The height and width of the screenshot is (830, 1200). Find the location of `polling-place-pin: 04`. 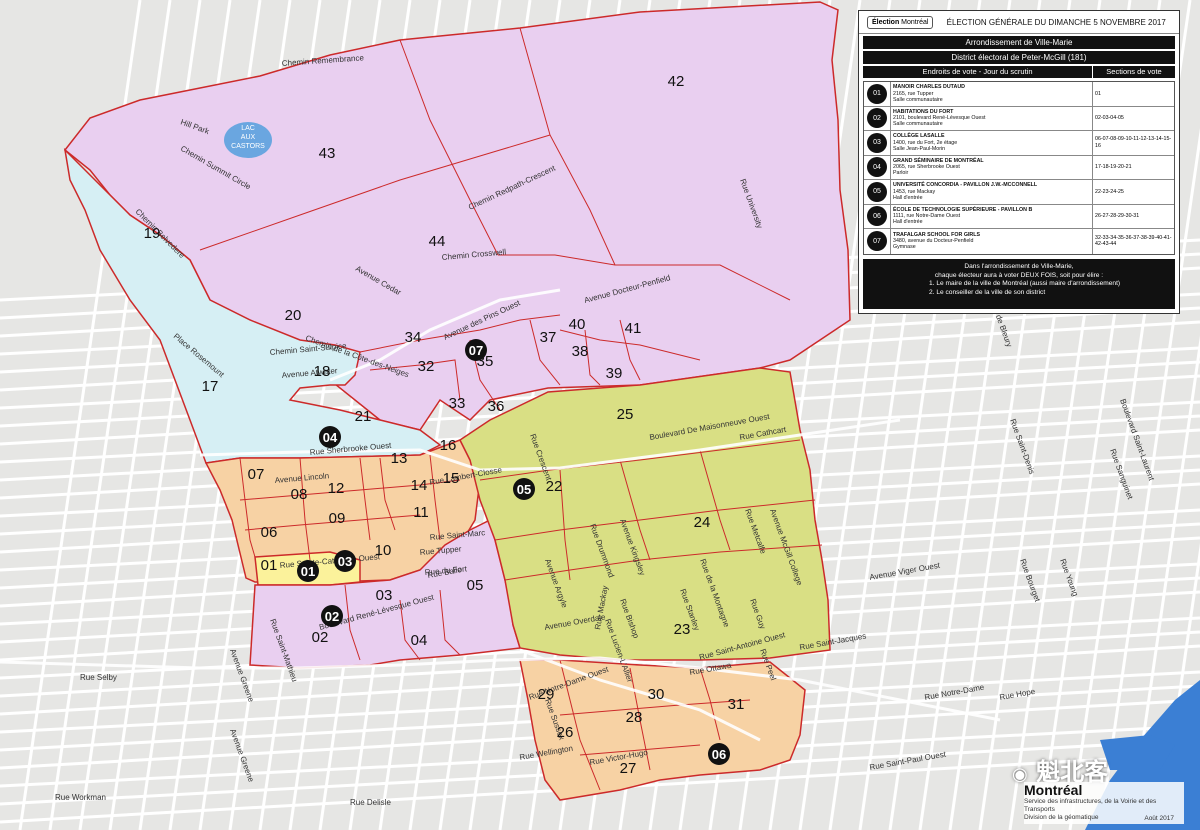

polling-place-pin: 04 is located at coordinates (330, 437).